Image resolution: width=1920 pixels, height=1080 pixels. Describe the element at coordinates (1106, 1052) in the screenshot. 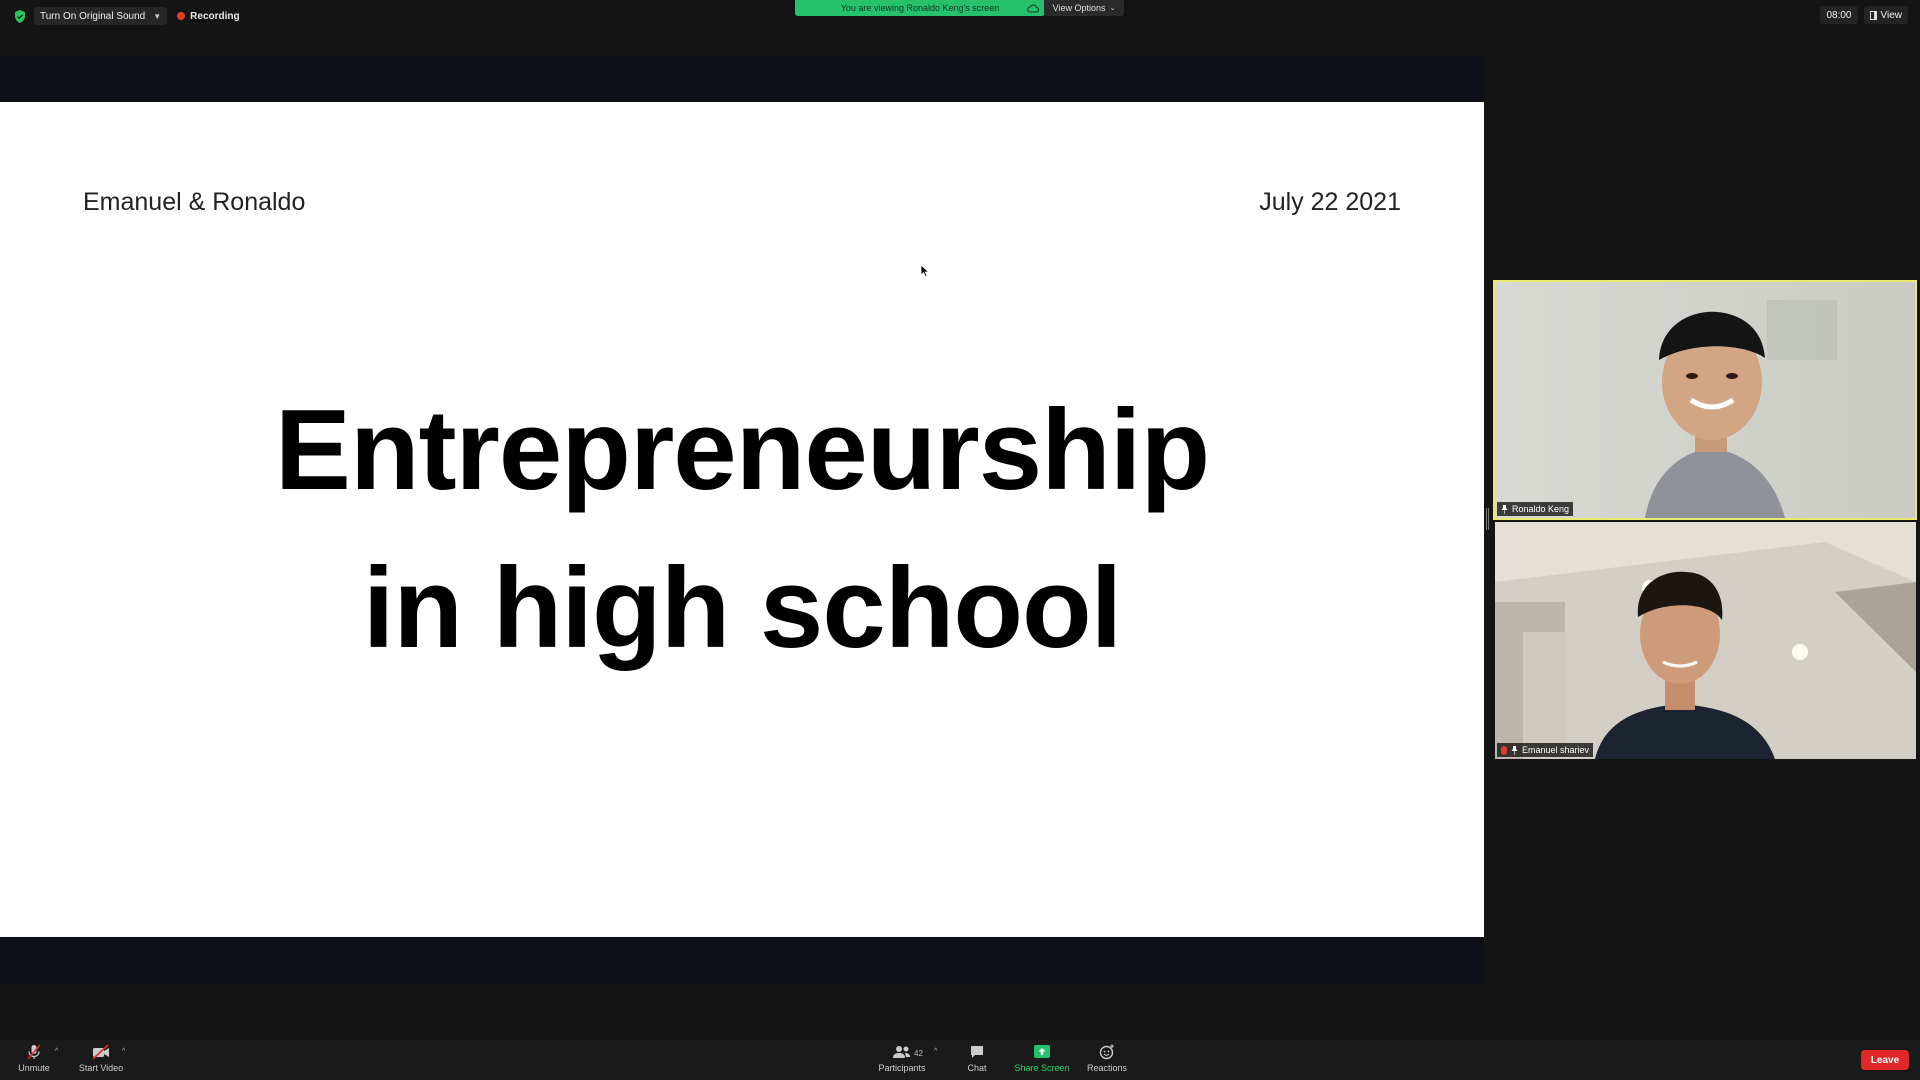

I see `reactions-icon` at that location.